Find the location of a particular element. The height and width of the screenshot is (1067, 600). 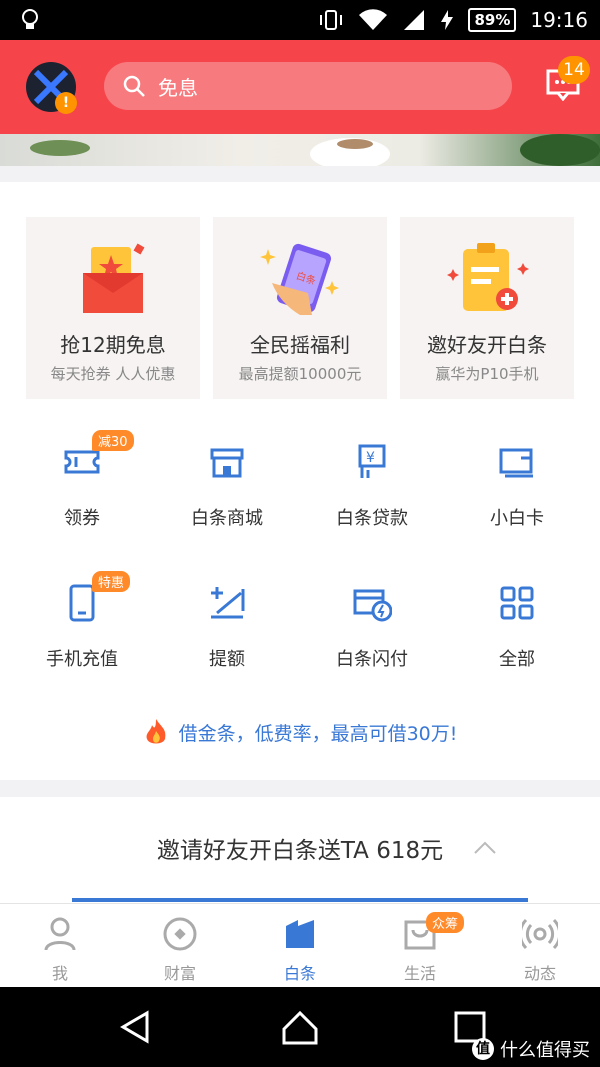

grid-label: 白条贷款 is located at coordinates (372, 518).